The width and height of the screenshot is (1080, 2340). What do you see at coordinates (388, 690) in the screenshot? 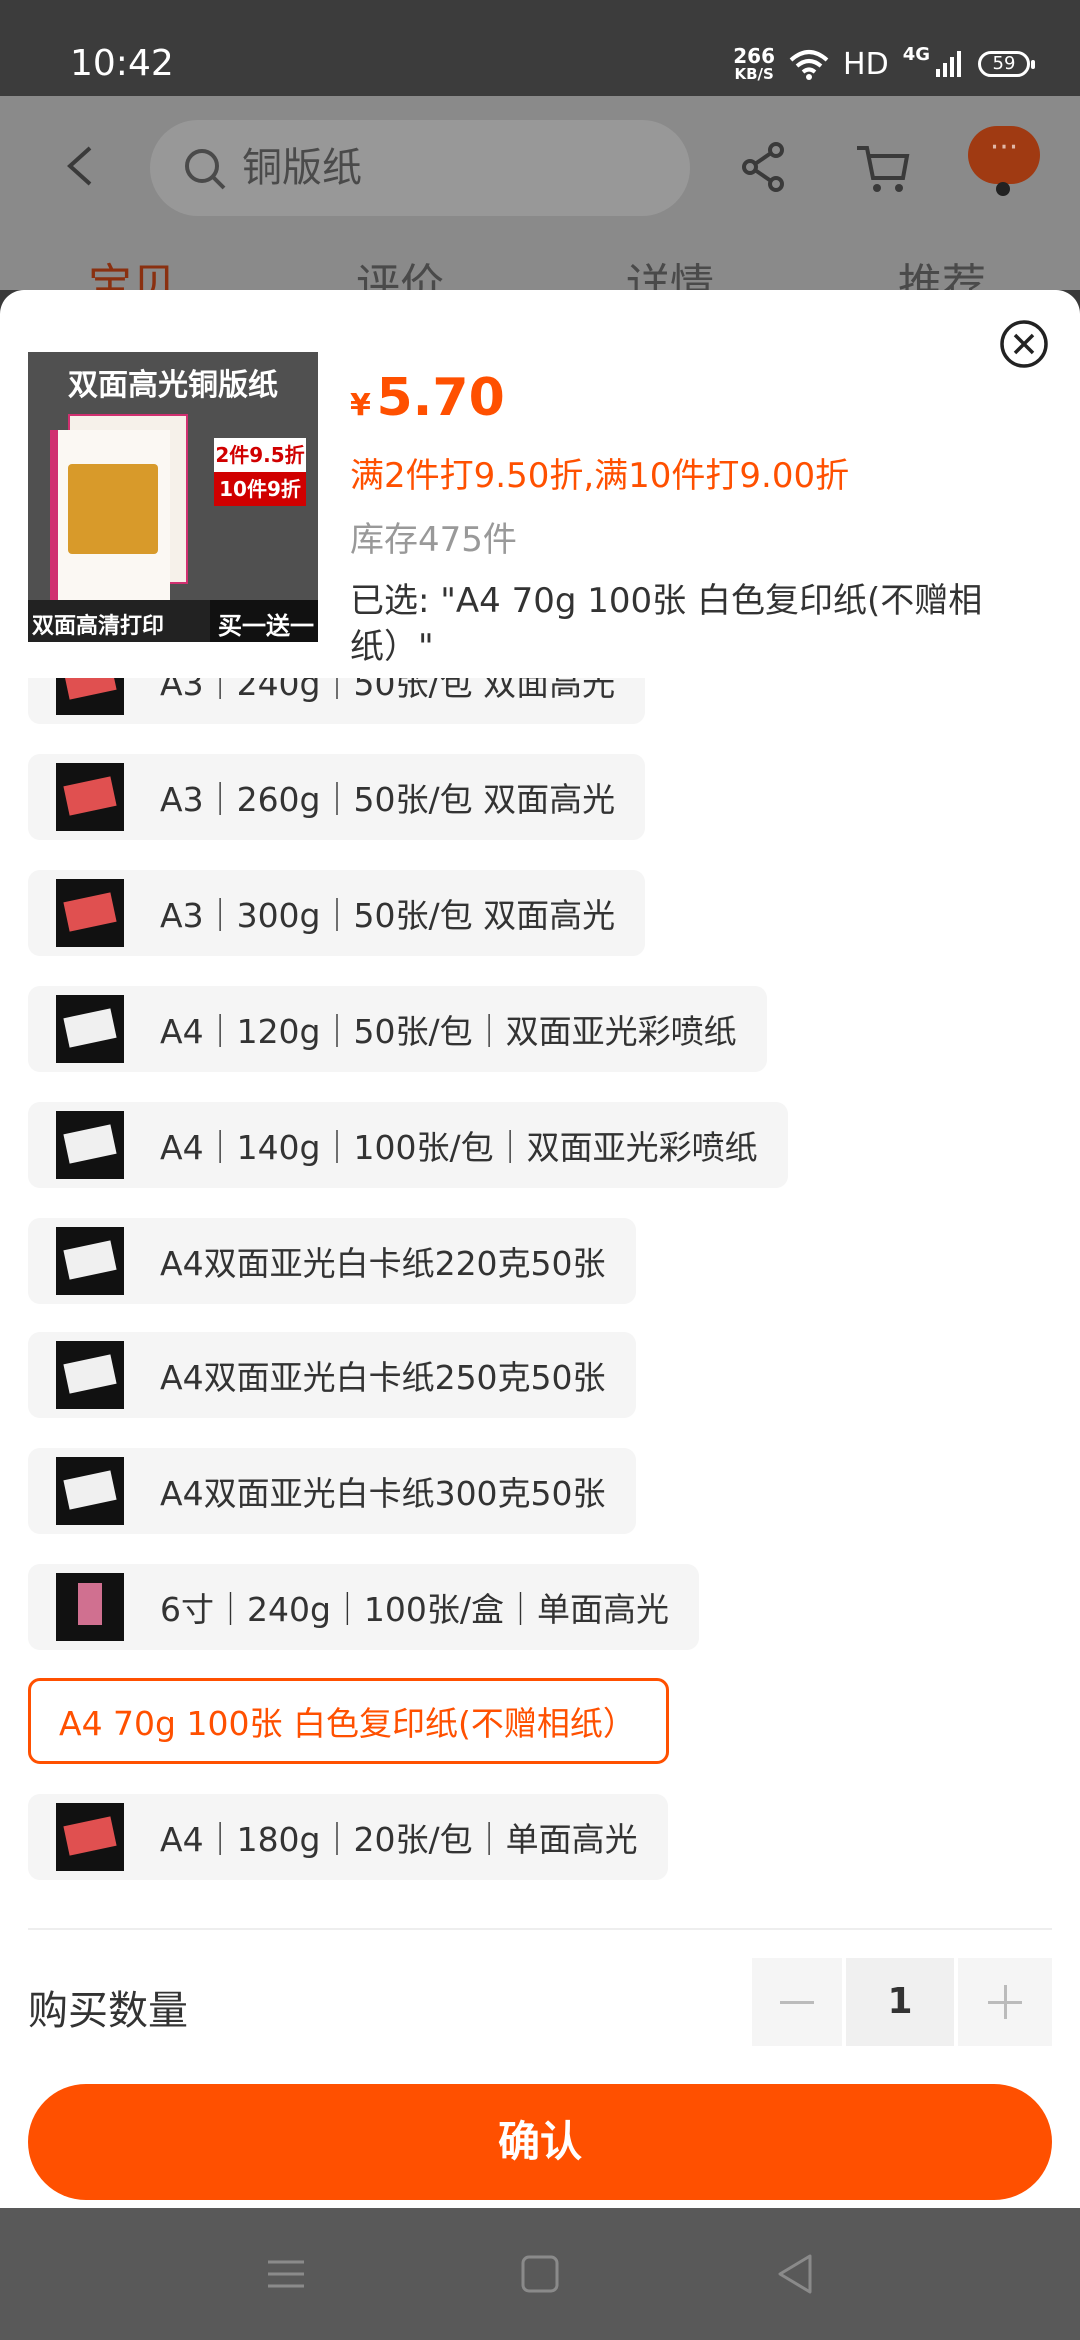
I see `sku-option-label: A3｜240g｜50张/包 双面高光` at bounding box center [388, 690].